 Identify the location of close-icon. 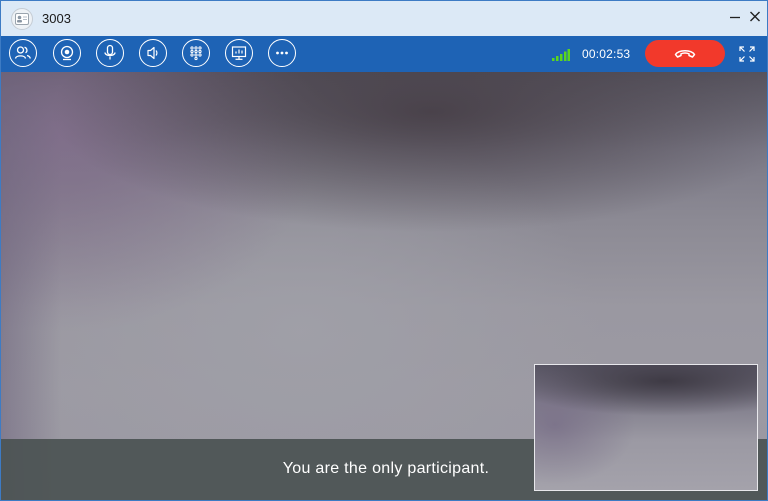
(755, 16).